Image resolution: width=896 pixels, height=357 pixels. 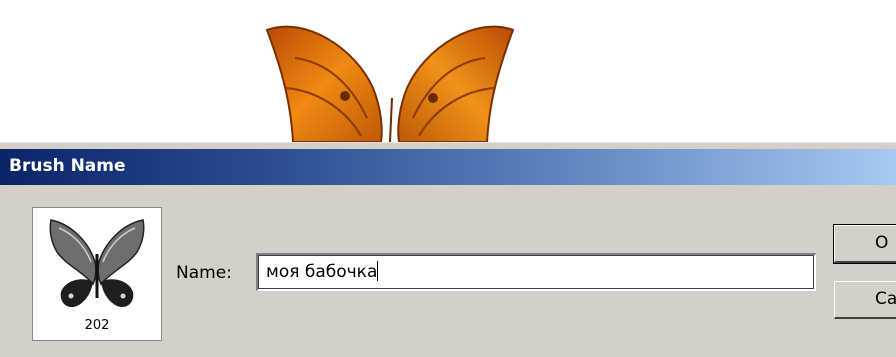 What do you see at coordinates (204, 273) in the screenshot?
I see `name-label: Name:` at bounding box center [204, 273].